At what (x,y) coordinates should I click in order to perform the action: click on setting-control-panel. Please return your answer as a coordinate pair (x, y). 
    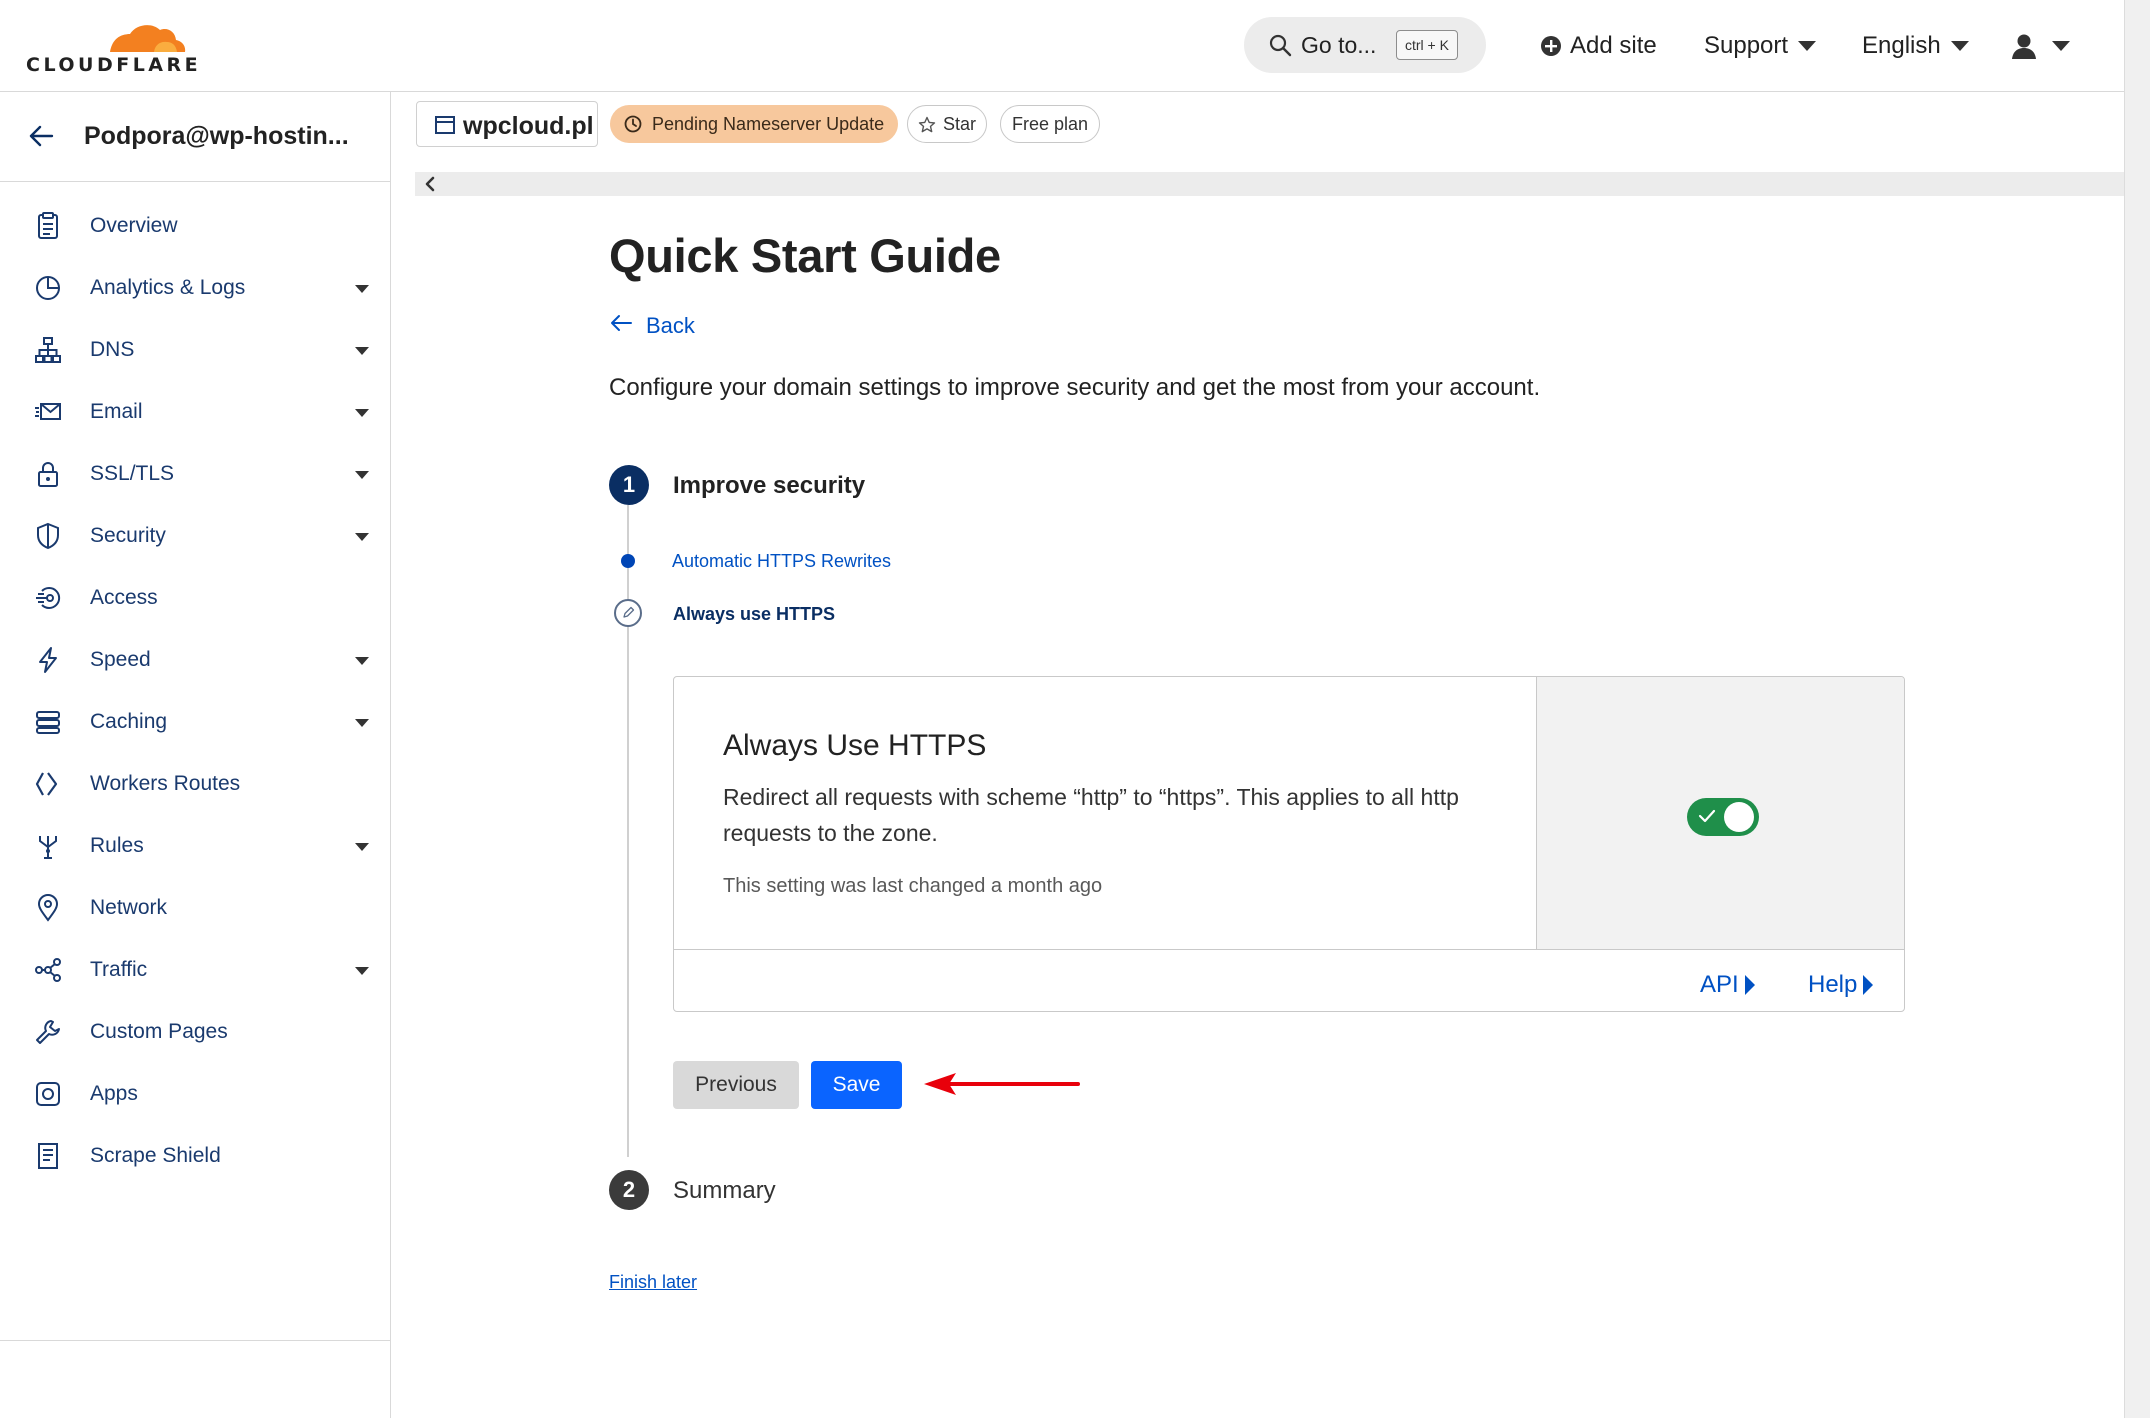
    Looking at the image, I should click on (1720, 813).